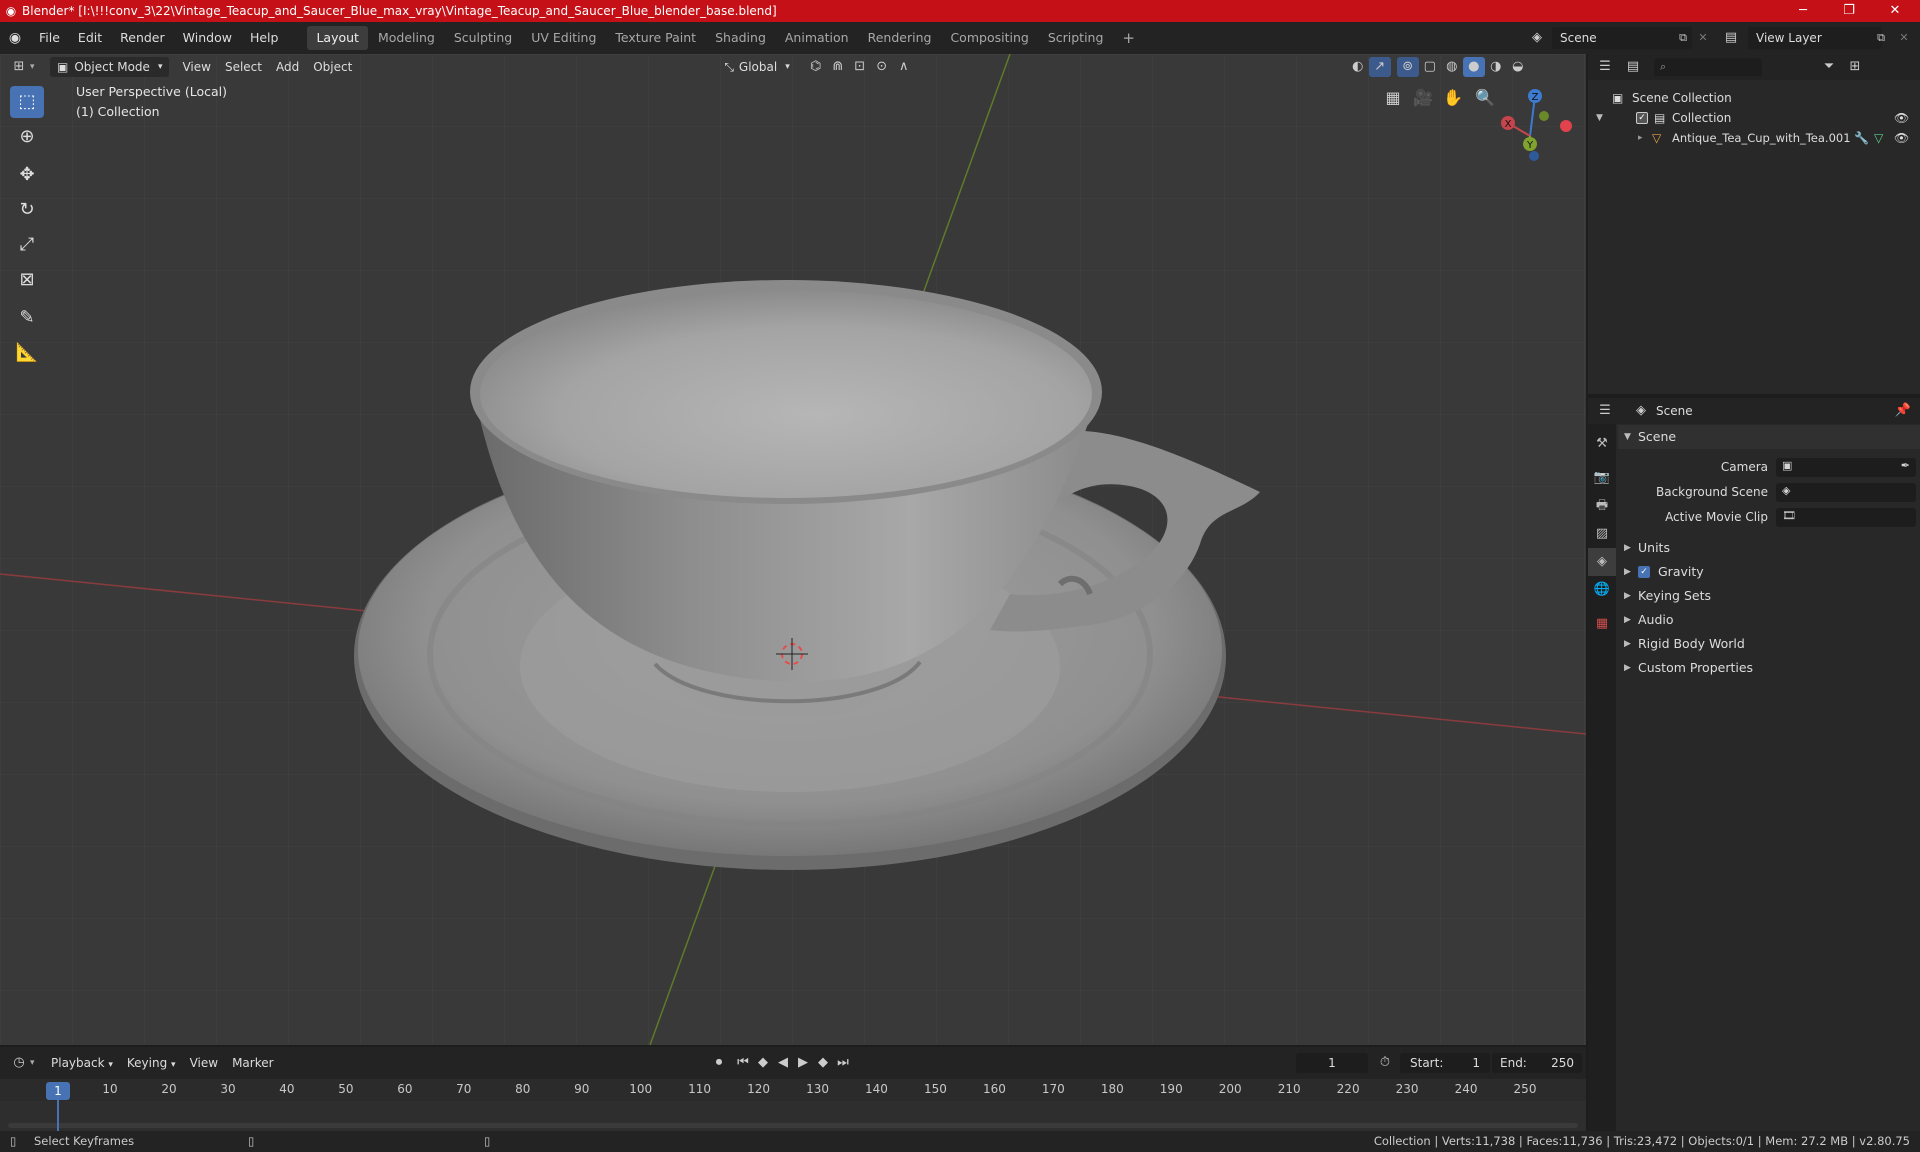  I want to click on outliner-item-scene-collection: ▣ Scene Collection, so click(1754, 98).